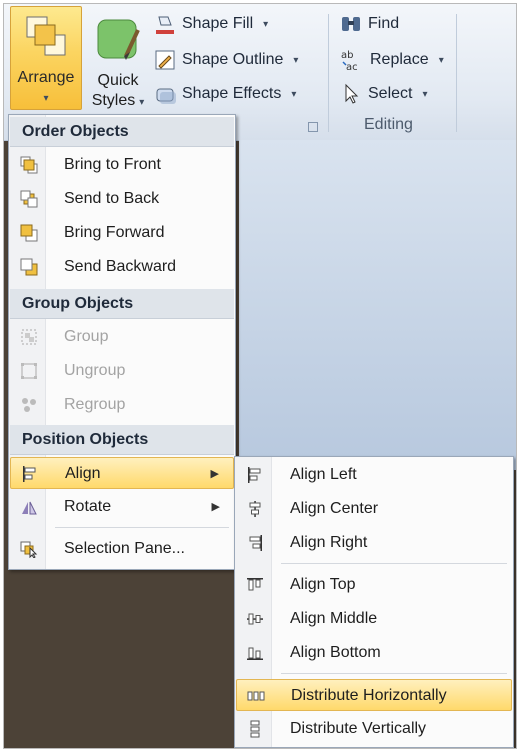  I want to click on distribute-vertically-icon, so click(255, 729).